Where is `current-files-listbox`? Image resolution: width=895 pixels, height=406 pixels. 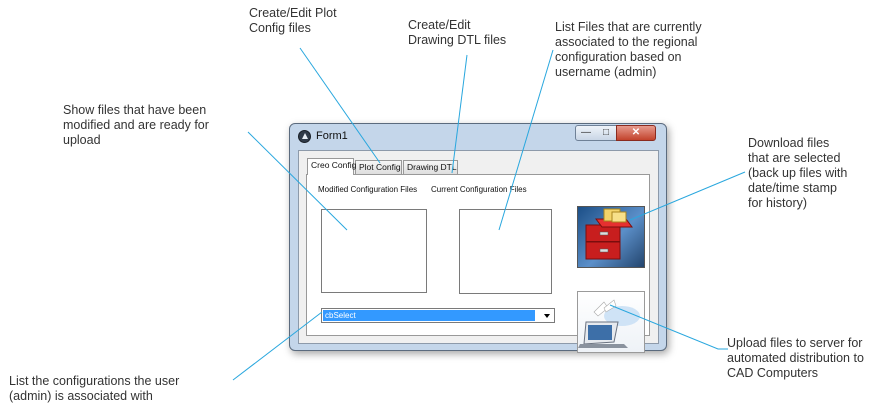
current-files-listbox is located at coordinates (505, 251).